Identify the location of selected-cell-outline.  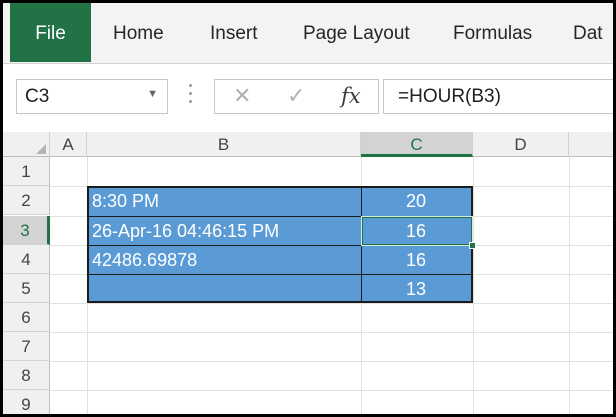
(417, 231).